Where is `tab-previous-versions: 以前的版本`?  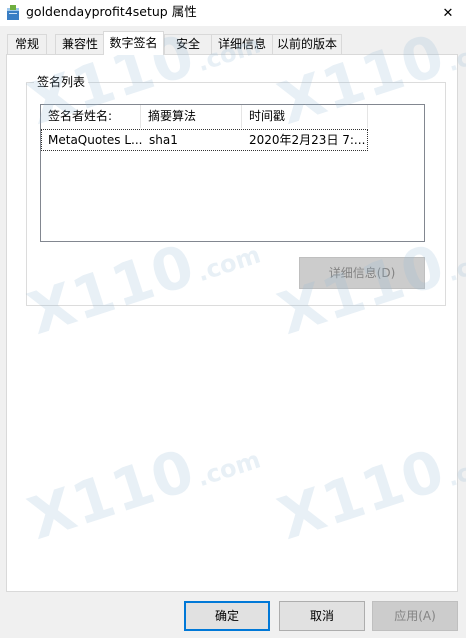 tab-previous-versions: 以前的版本 is located at coordinates (307, 44).